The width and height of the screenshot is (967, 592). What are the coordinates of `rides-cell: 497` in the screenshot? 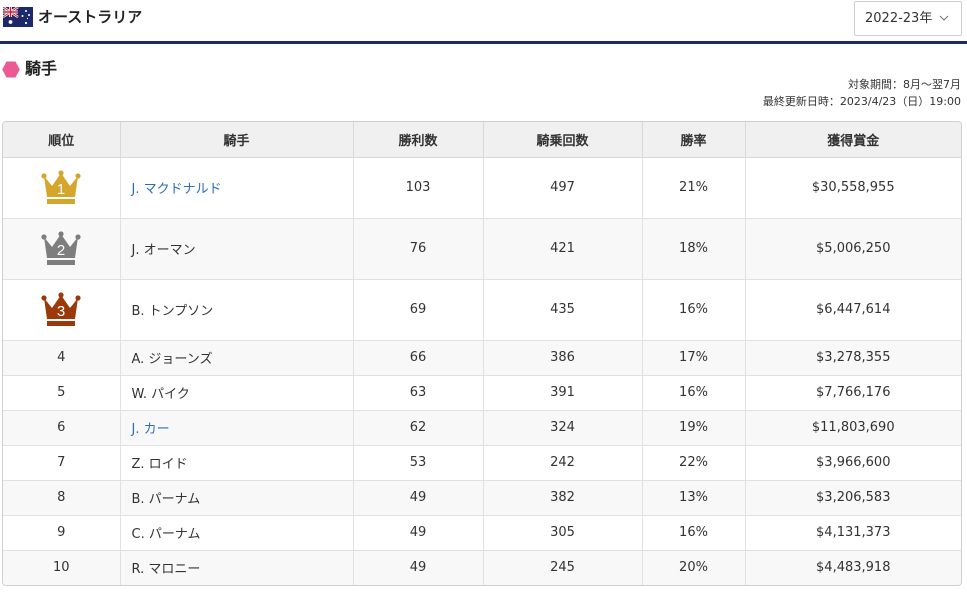 It's located at (563, 188).